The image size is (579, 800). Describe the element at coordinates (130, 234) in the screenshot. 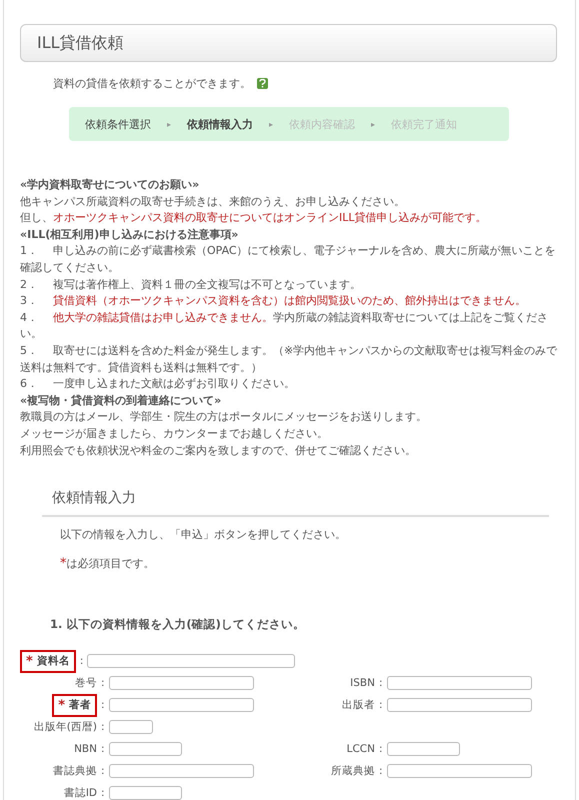

I see `notice-heading: «ILL(相互利用)申し込みにおける注意事項»` at that location.